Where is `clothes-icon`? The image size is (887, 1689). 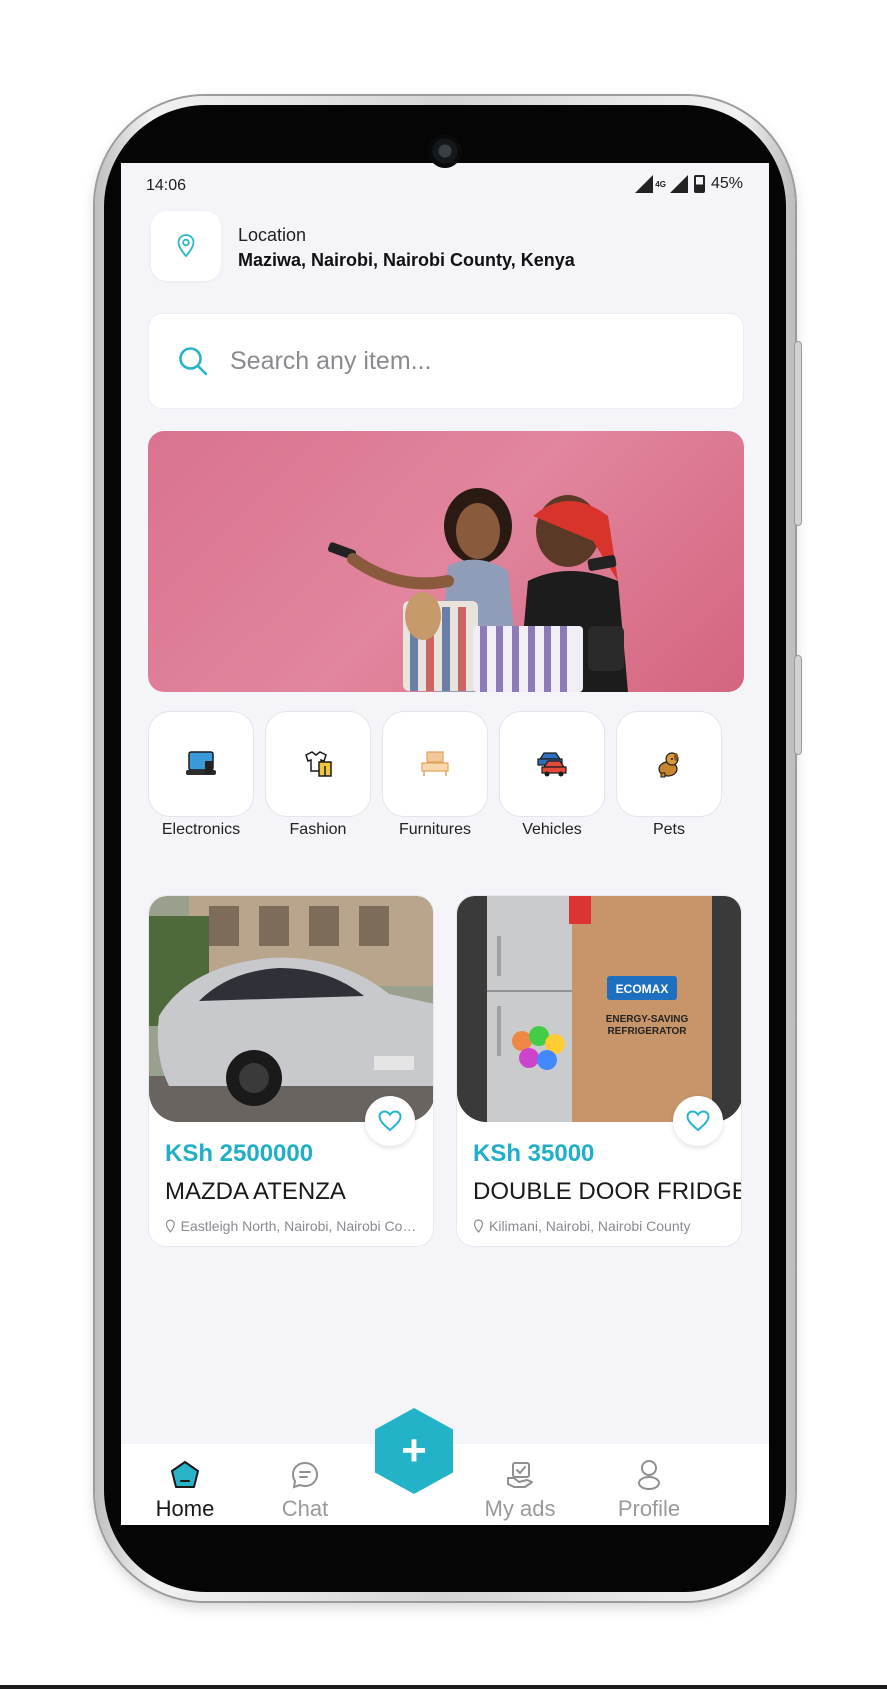
clothes-icon is located at coordinates (318, 764).